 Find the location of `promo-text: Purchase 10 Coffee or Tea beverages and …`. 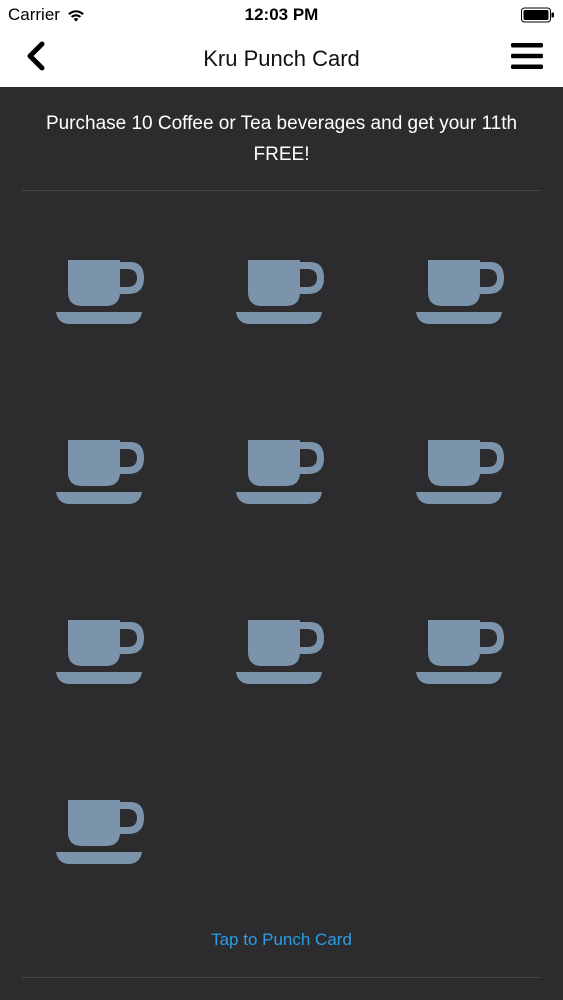

promo-text: Purchase 10 Coffee or Tea beverages and … is located at coordinates (281, 139).